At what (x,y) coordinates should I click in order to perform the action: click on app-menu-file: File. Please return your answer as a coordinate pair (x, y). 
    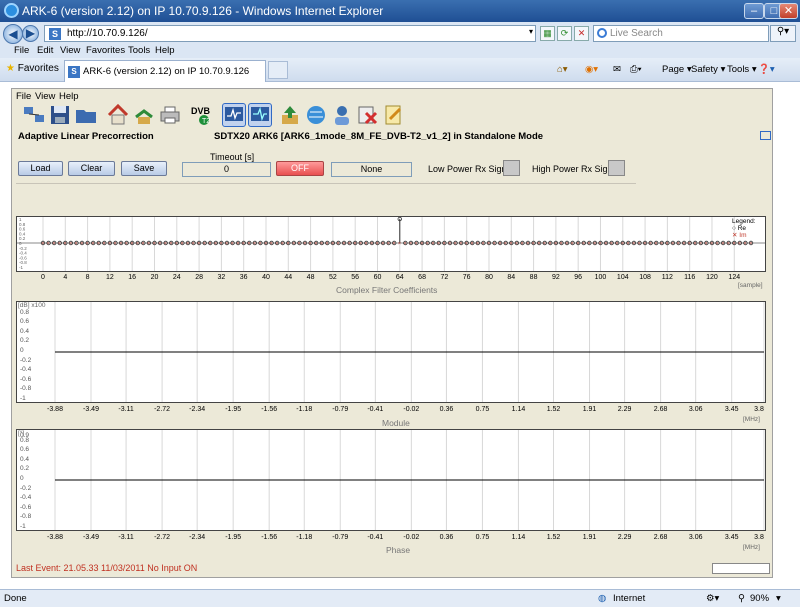
    Looking at the image, I should click on (23, 96).